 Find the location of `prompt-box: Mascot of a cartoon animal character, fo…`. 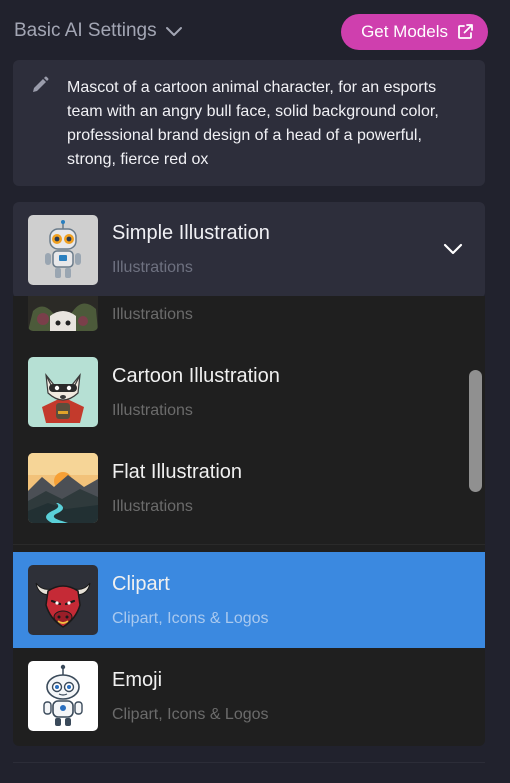

prompt-box: Mascot of a cartoon animal character, fo… is located at coordinates (249, 123).